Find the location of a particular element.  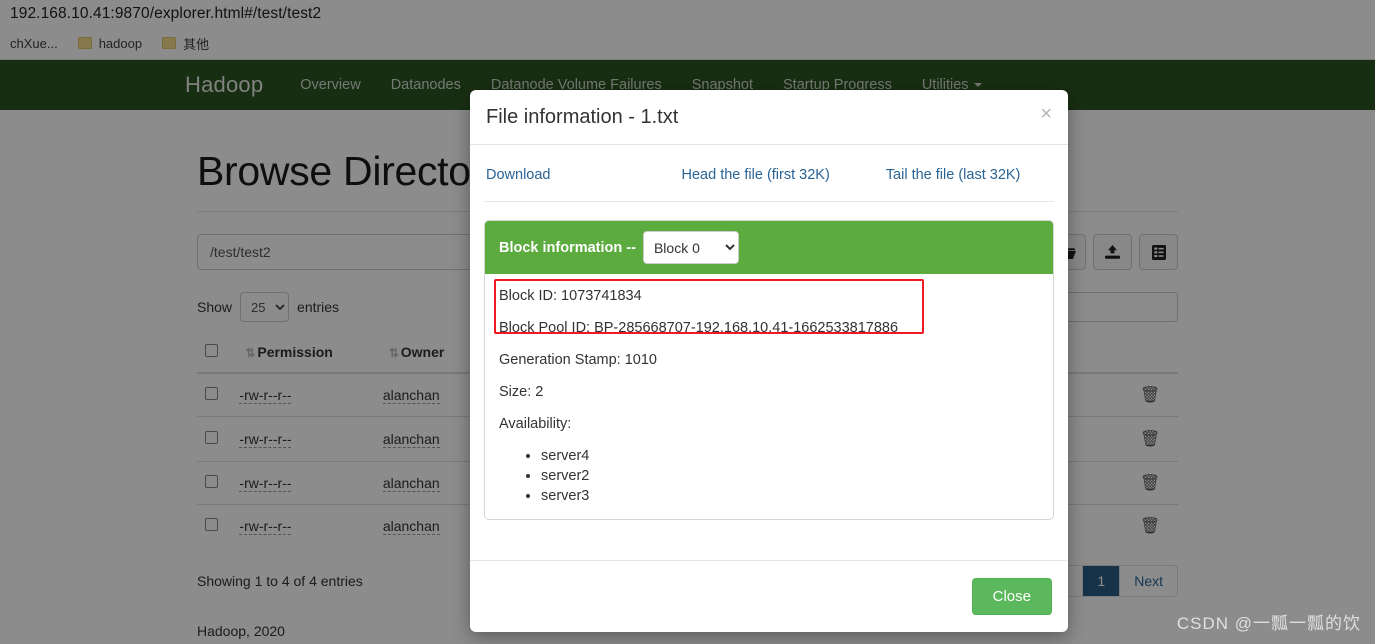

availability-list: server4 server2 server3 is located at coordinates (769, 476).